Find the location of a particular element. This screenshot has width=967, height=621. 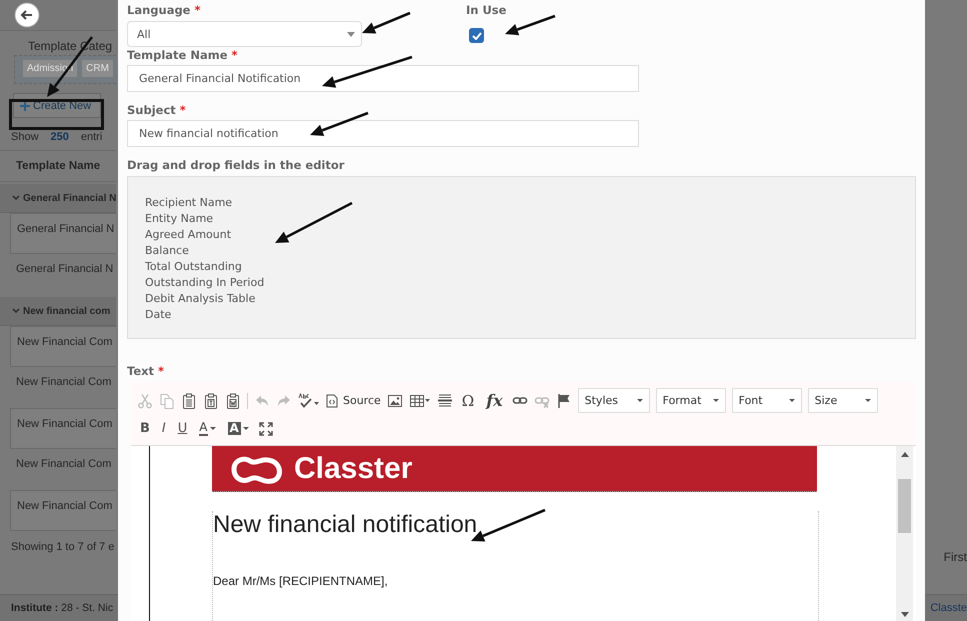

toolbar-dropdown: Format is located at coordinates (691, 400).